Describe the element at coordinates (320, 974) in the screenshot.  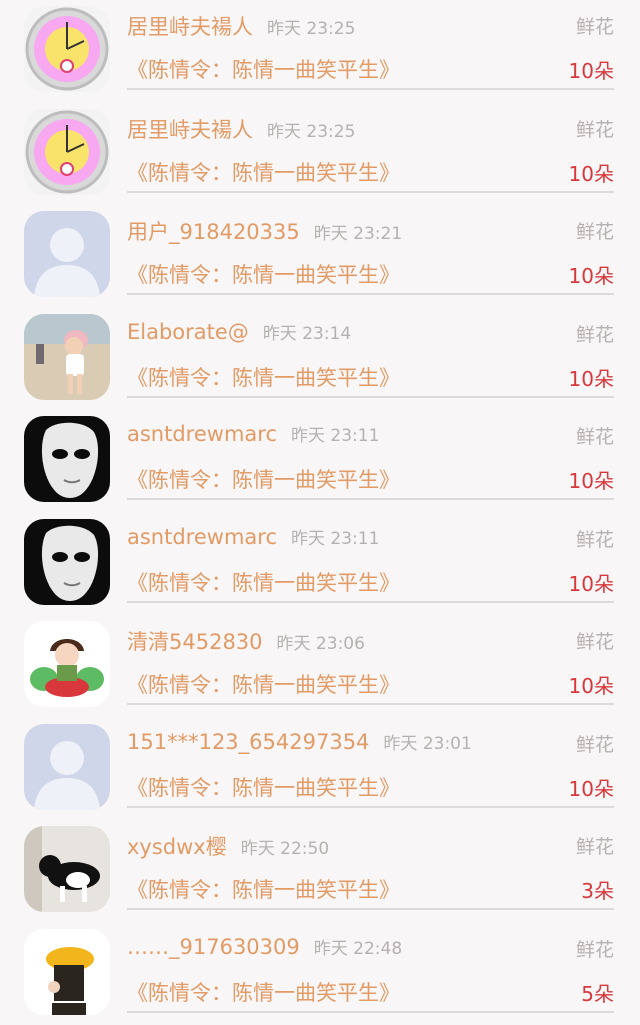
I see `list-item: ……_917630309昨天 22:48 鲜花 《陈情令：陈情一曲笑平生》 5朵` at that location.